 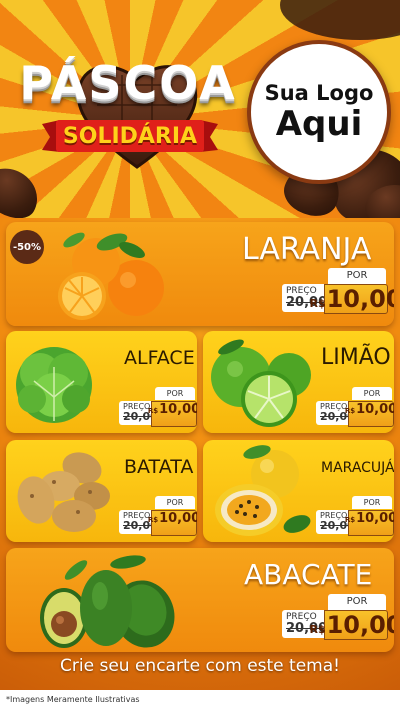 I want to click on logo-text-line2: Aqui, so click(x=319, y=124).